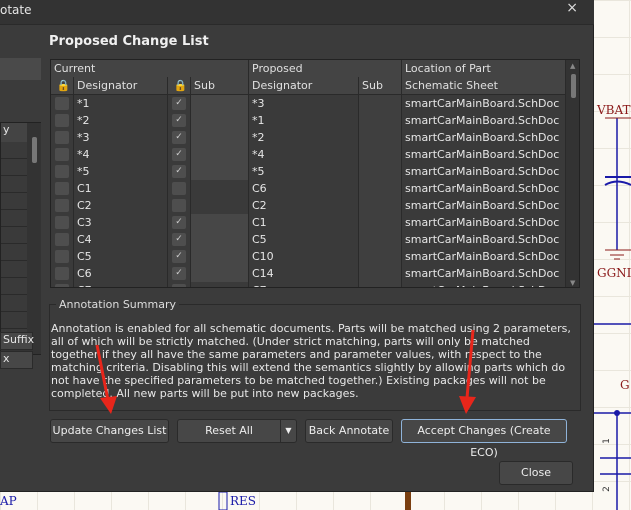  I want to click on col-current-sub: Sub, so click(220, 85).